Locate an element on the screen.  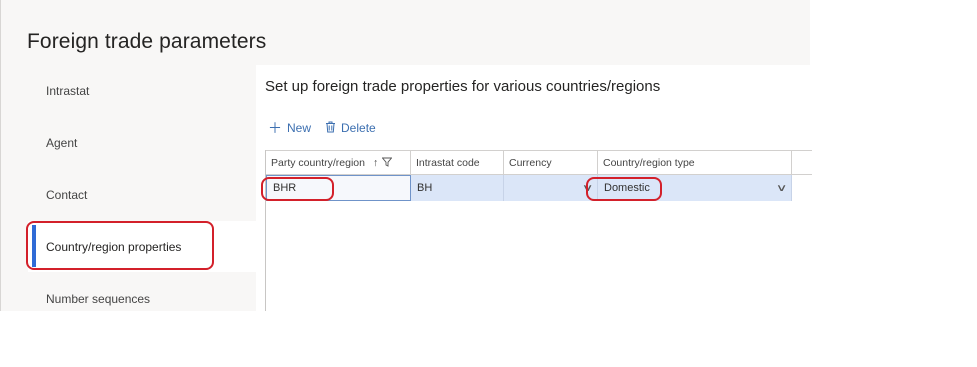
sidebar-item-number-sequences: Number sequences is located at coordinates (142, 298).